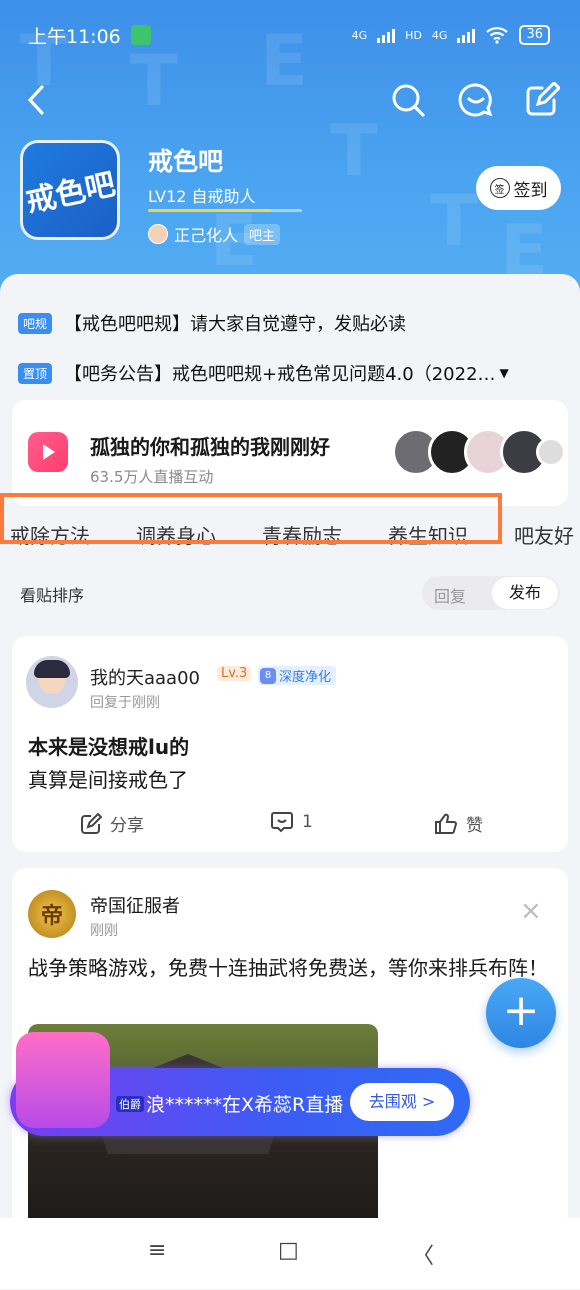 This screenshot has height=1290, width=580. I want to click on notice-tag: 置顶, so click(35, 373).